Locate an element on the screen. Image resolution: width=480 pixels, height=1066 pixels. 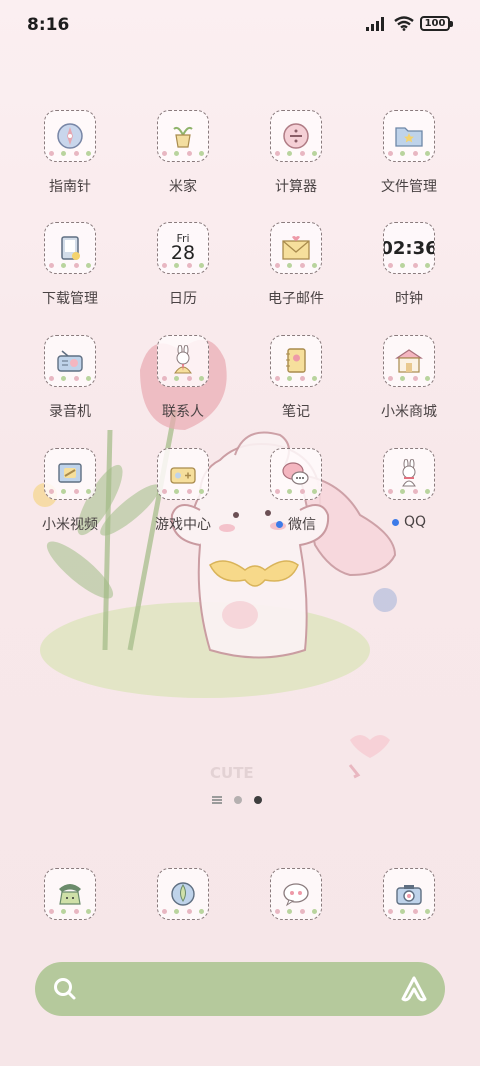
overview-lines-icon is located at coordinates (217, 800).